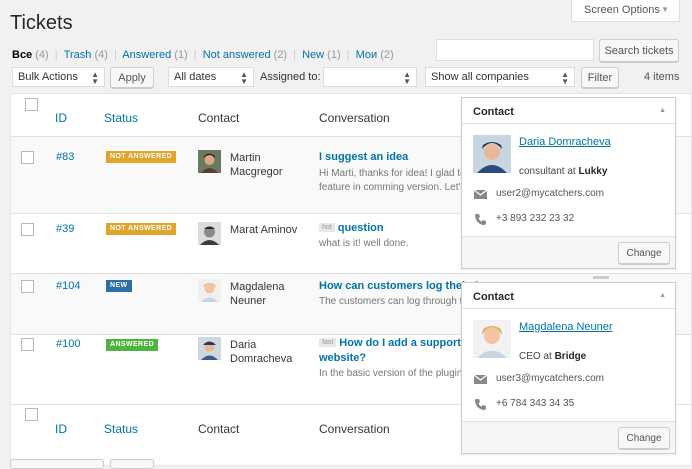  What do you see at coordinates (119, 286) in the screenshot?
I see `status-badge: NEW` at bounding box center [119, 286].